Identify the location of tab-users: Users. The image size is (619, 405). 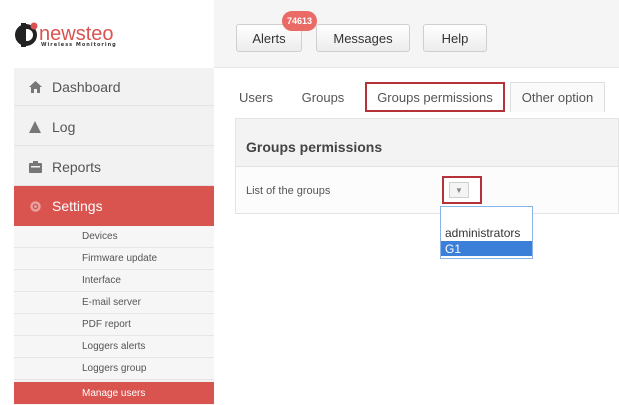
(256, 97).